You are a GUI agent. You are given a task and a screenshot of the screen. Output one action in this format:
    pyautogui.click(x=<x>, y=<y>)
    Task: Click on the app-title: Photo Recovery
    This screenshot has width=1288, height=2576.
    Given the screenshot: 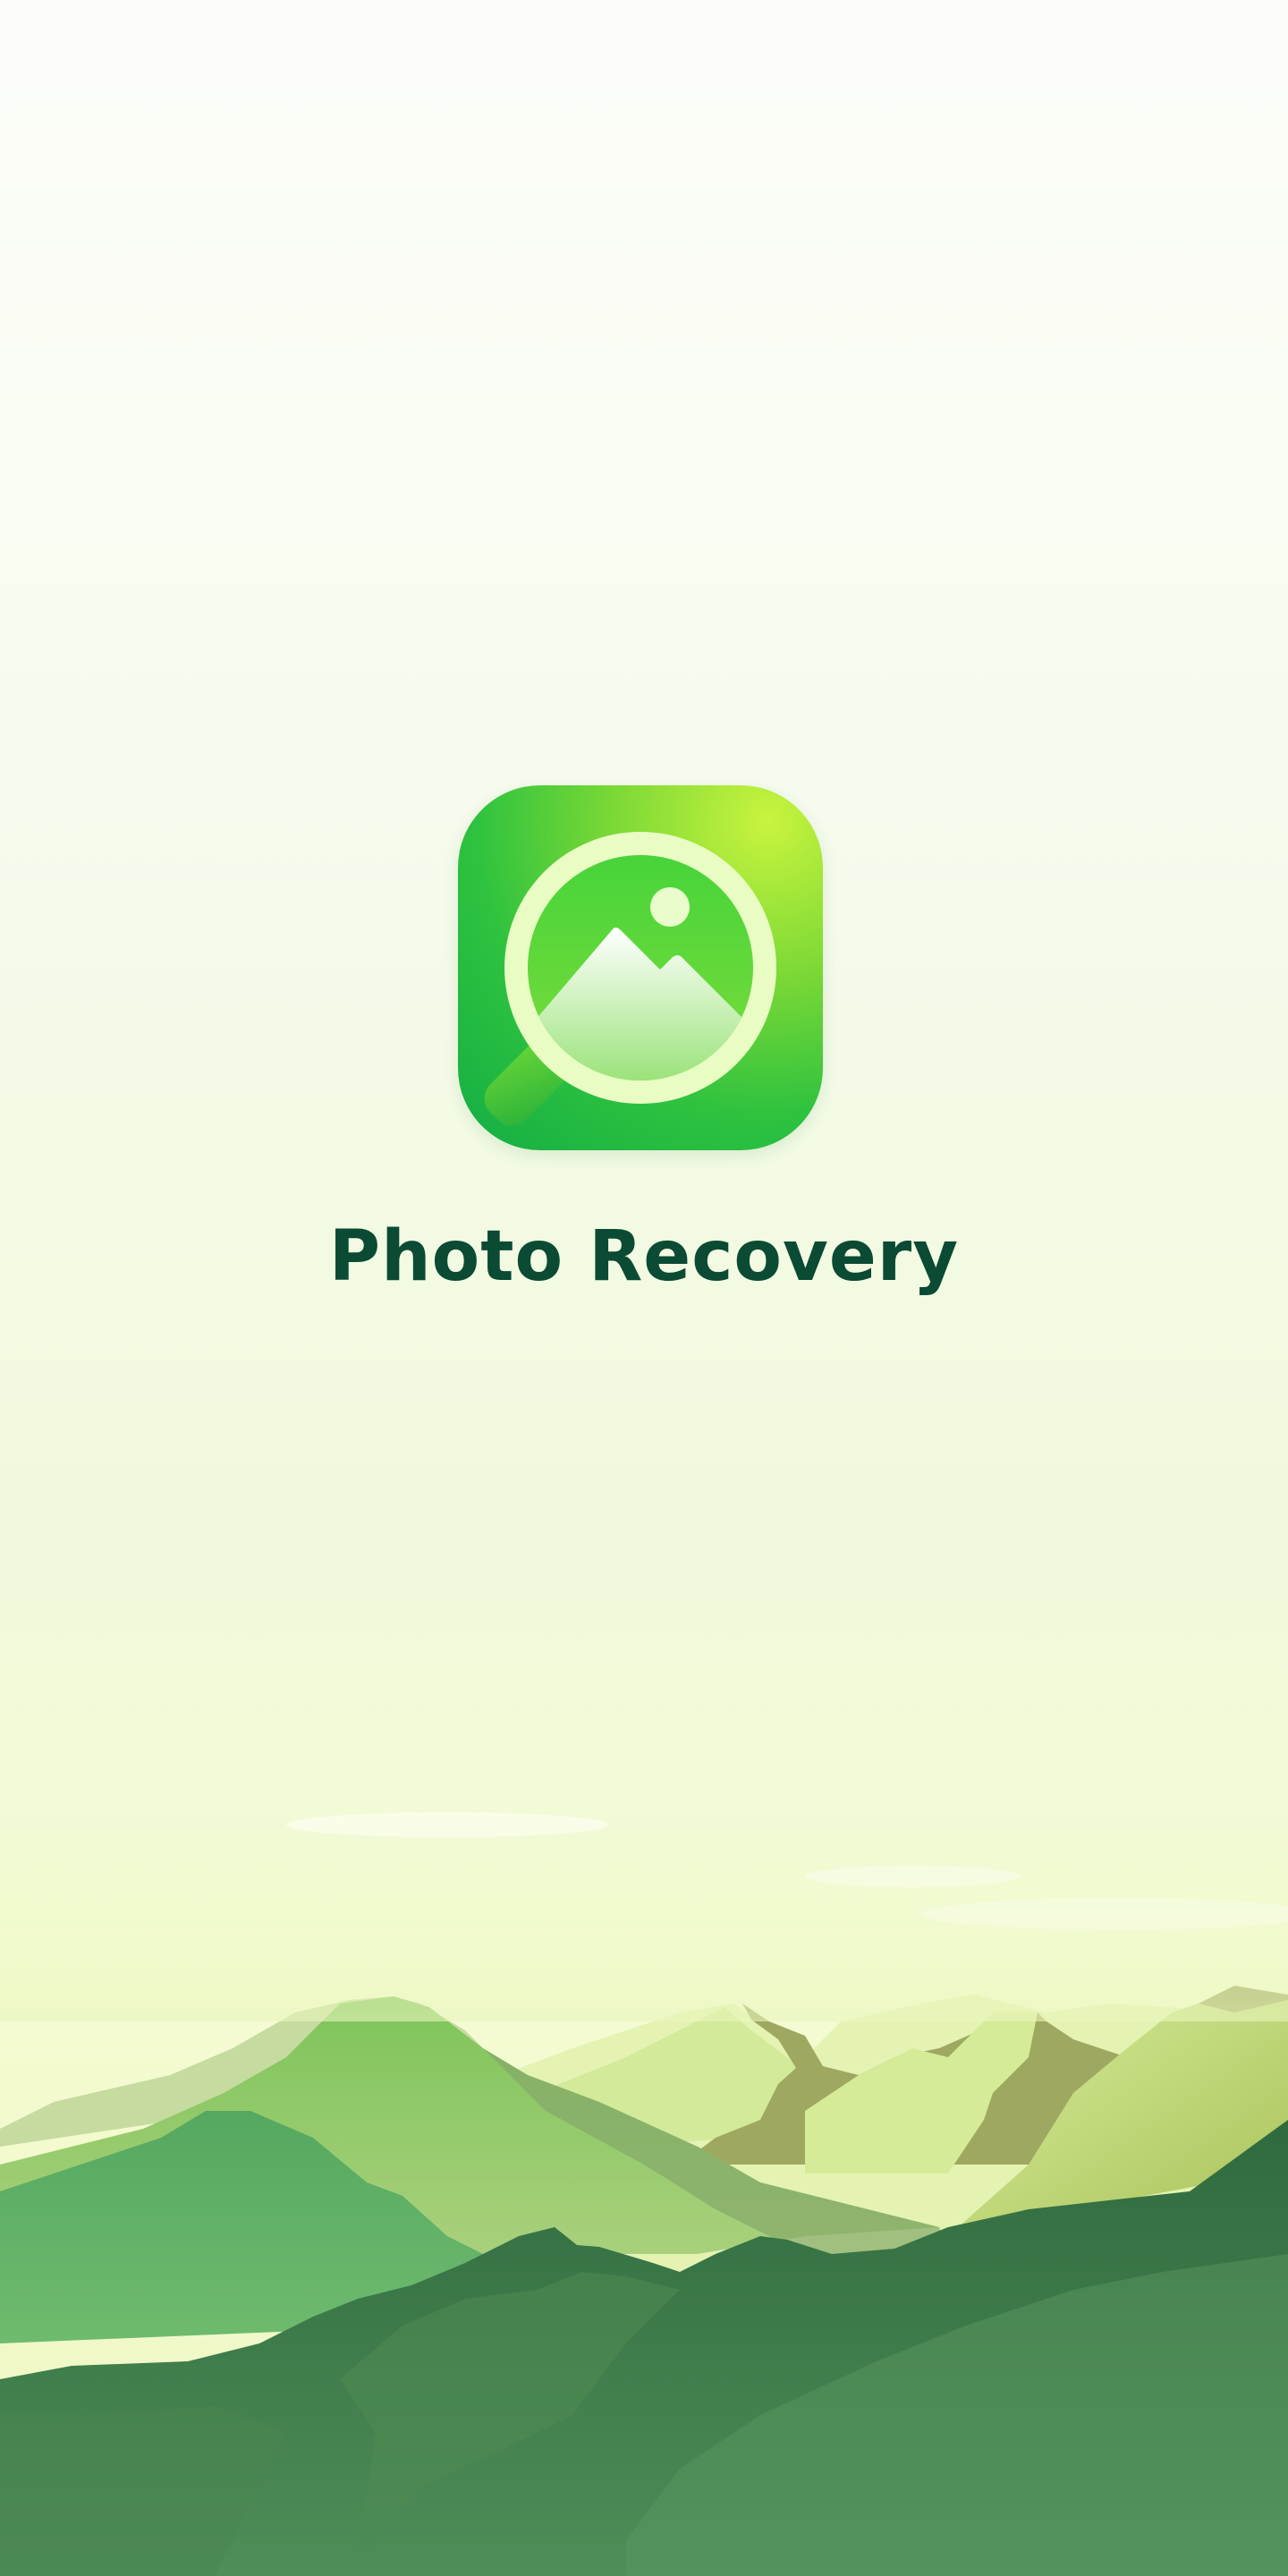 What is the action you would take?
    pyautogui.click(x=644, y=1256)
    